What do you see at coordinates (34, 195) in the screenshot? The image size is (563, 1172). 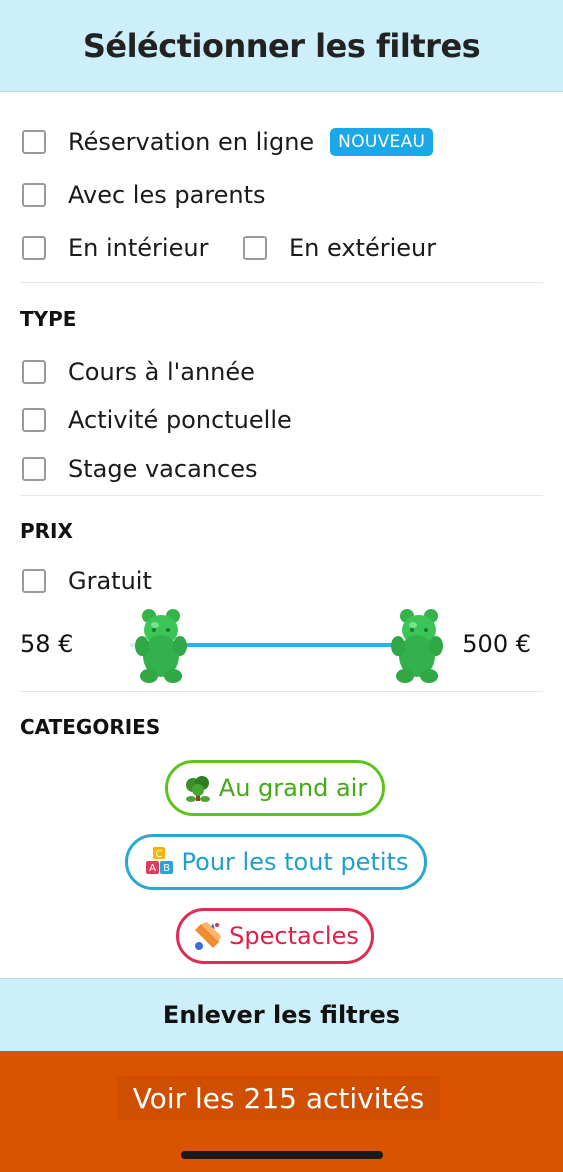 I see `with-parents-checkbox` at bounding box center [34, 195].